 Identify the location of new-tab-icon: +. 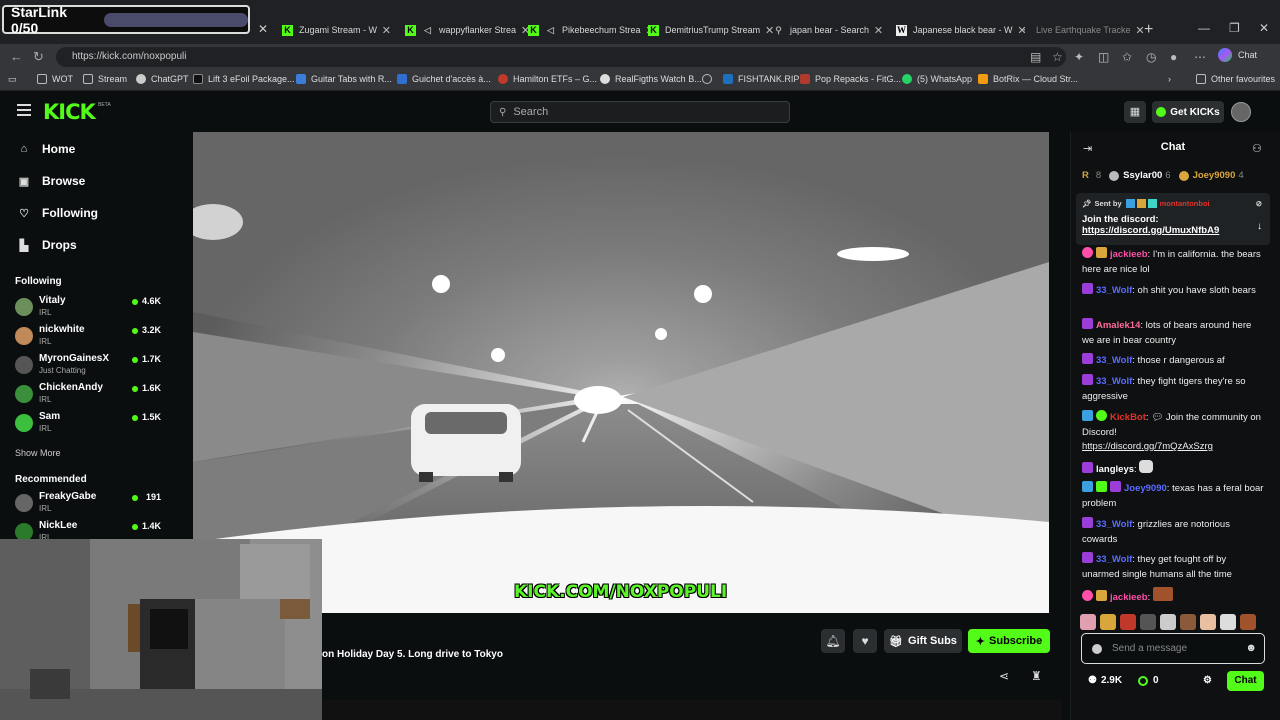
(1148, 30).